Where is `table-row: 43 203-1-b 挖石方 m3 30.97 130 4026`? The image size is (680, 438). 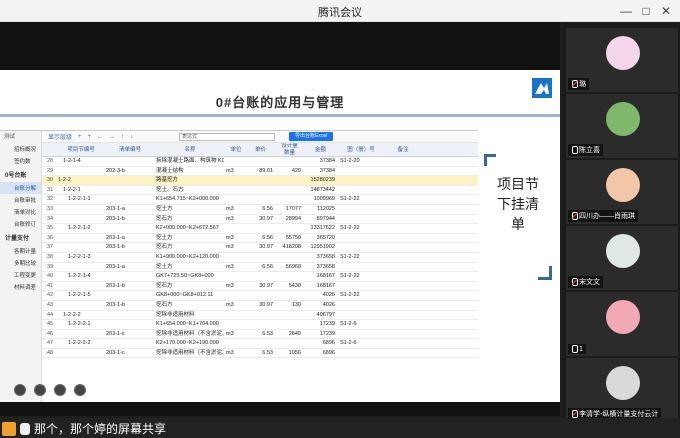 table-row: 43 203-1-b 挖石方 m3 30.97 130 4026 is located at coordinates (260, 306).